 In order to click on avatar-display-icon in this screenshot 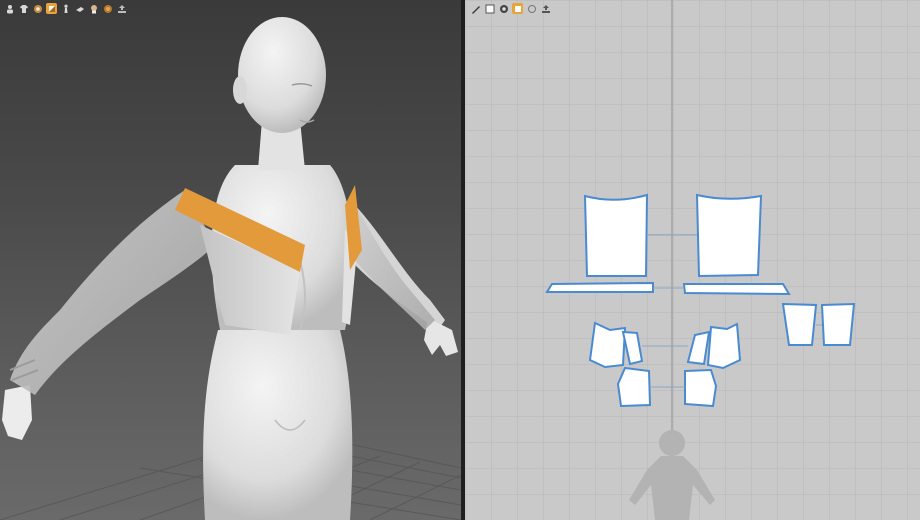, I will do `click(9, 8)`.